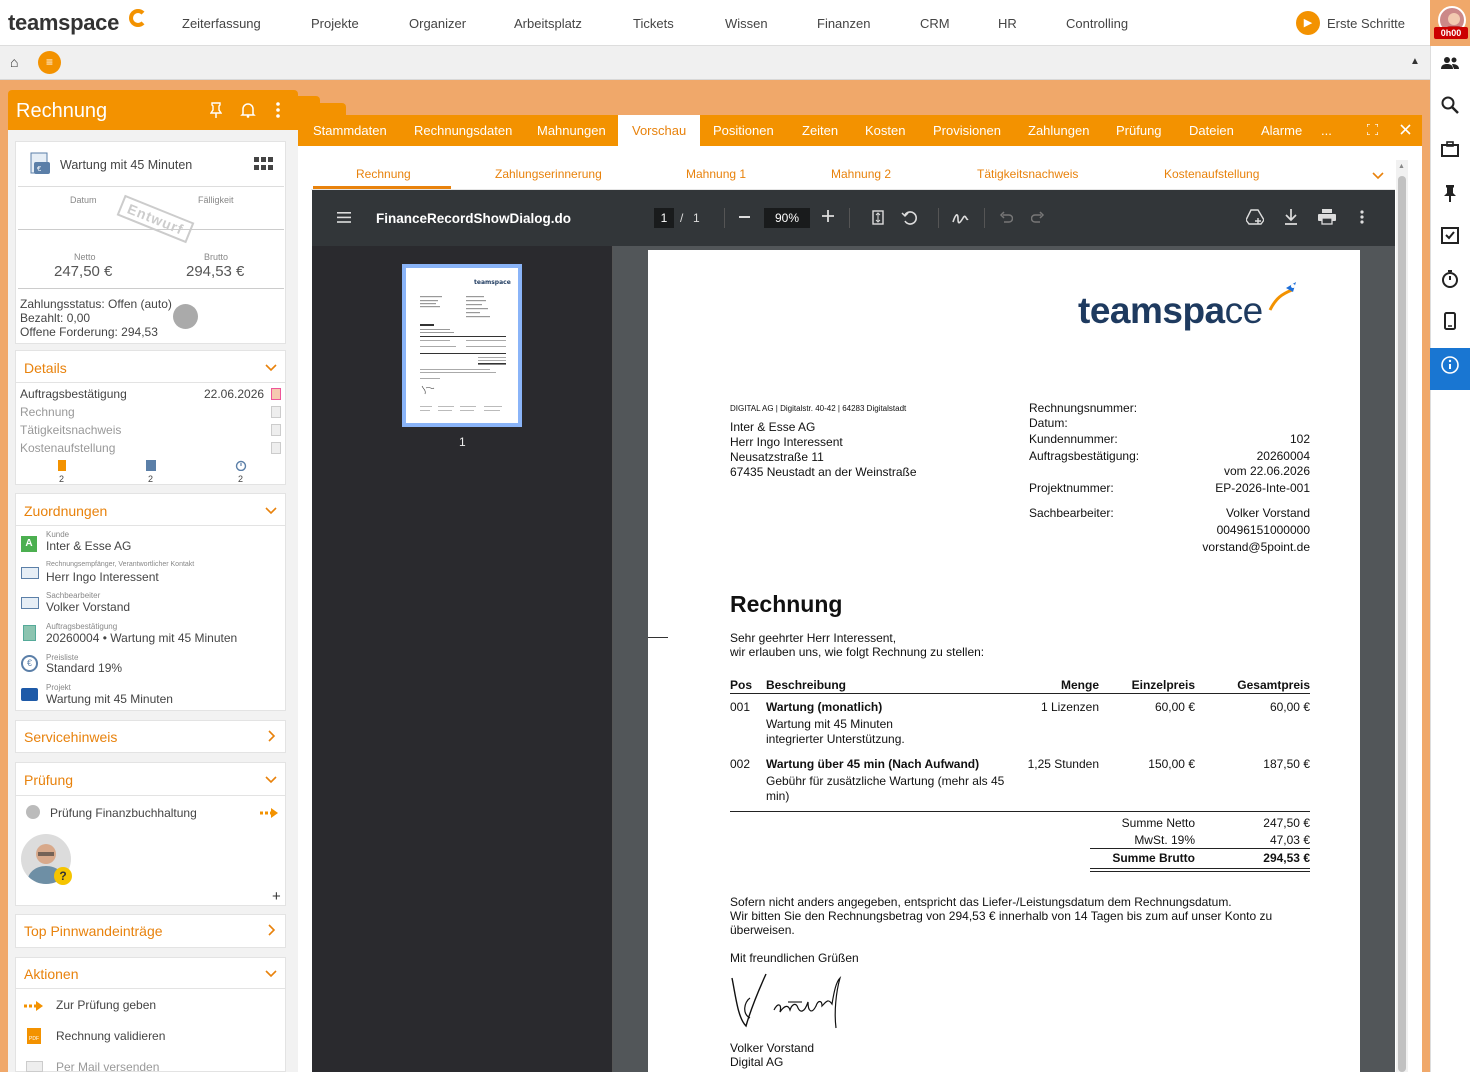 The image size is (1470, 1072). What do you see at coordinates (84, 668) in the screenshot?
I see `zuordnung-preisliste: Standard 19%` at bounding box center [84, 668].